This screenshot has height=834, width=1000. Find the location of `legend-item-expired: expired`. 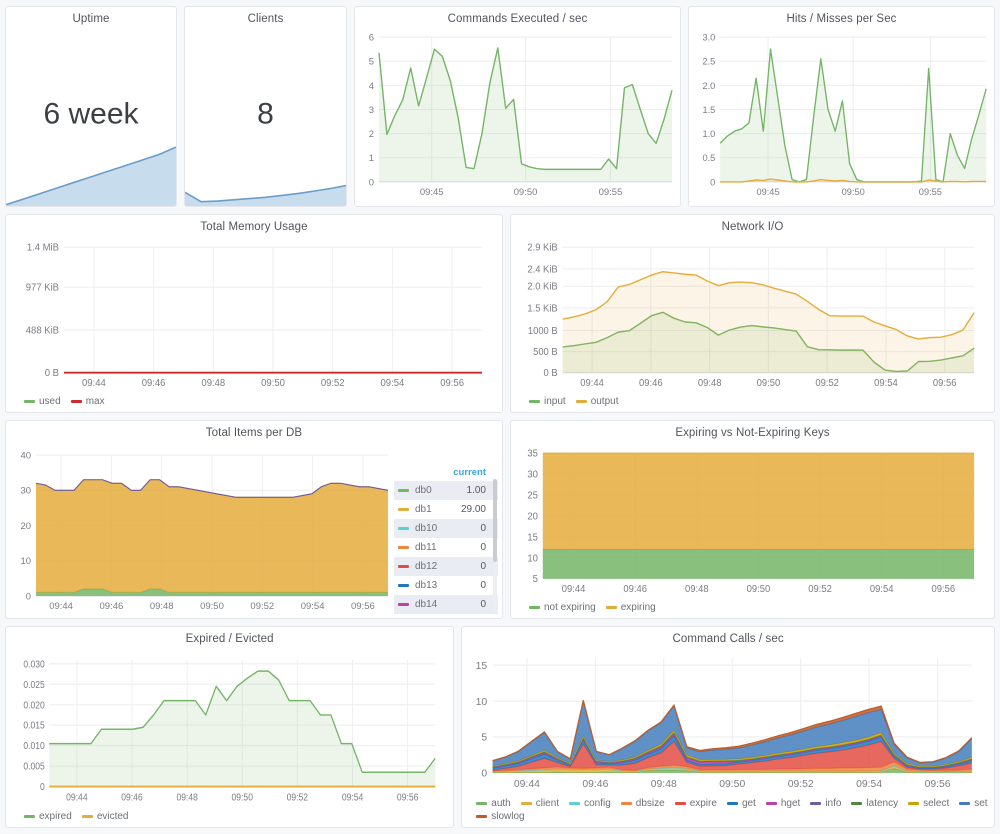

legend-item-expired: expired is located at coordinates (48, 816).